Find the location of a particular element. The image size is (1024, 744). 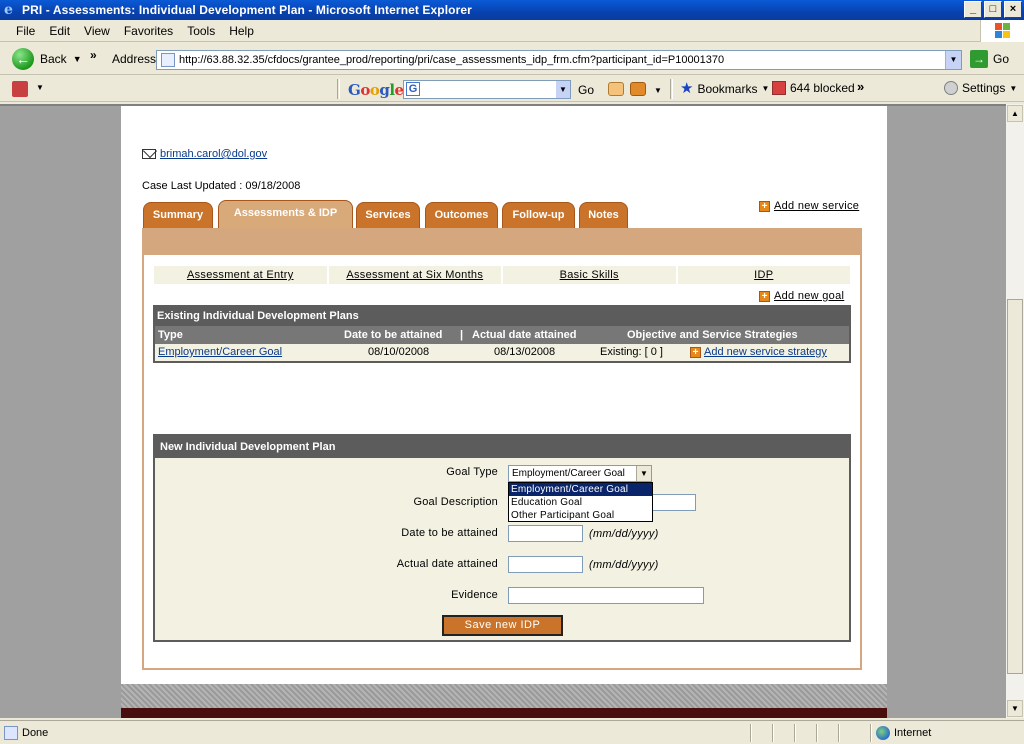

back-button: ← Back ▼ is located at coordinates (47, 59).